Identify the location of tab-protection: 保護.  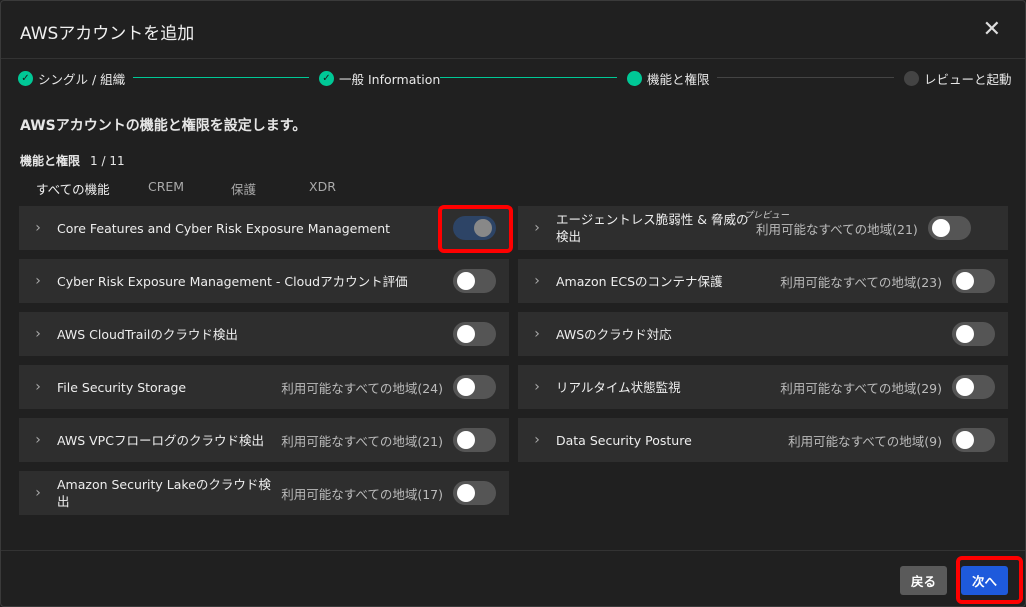
(254, 190).